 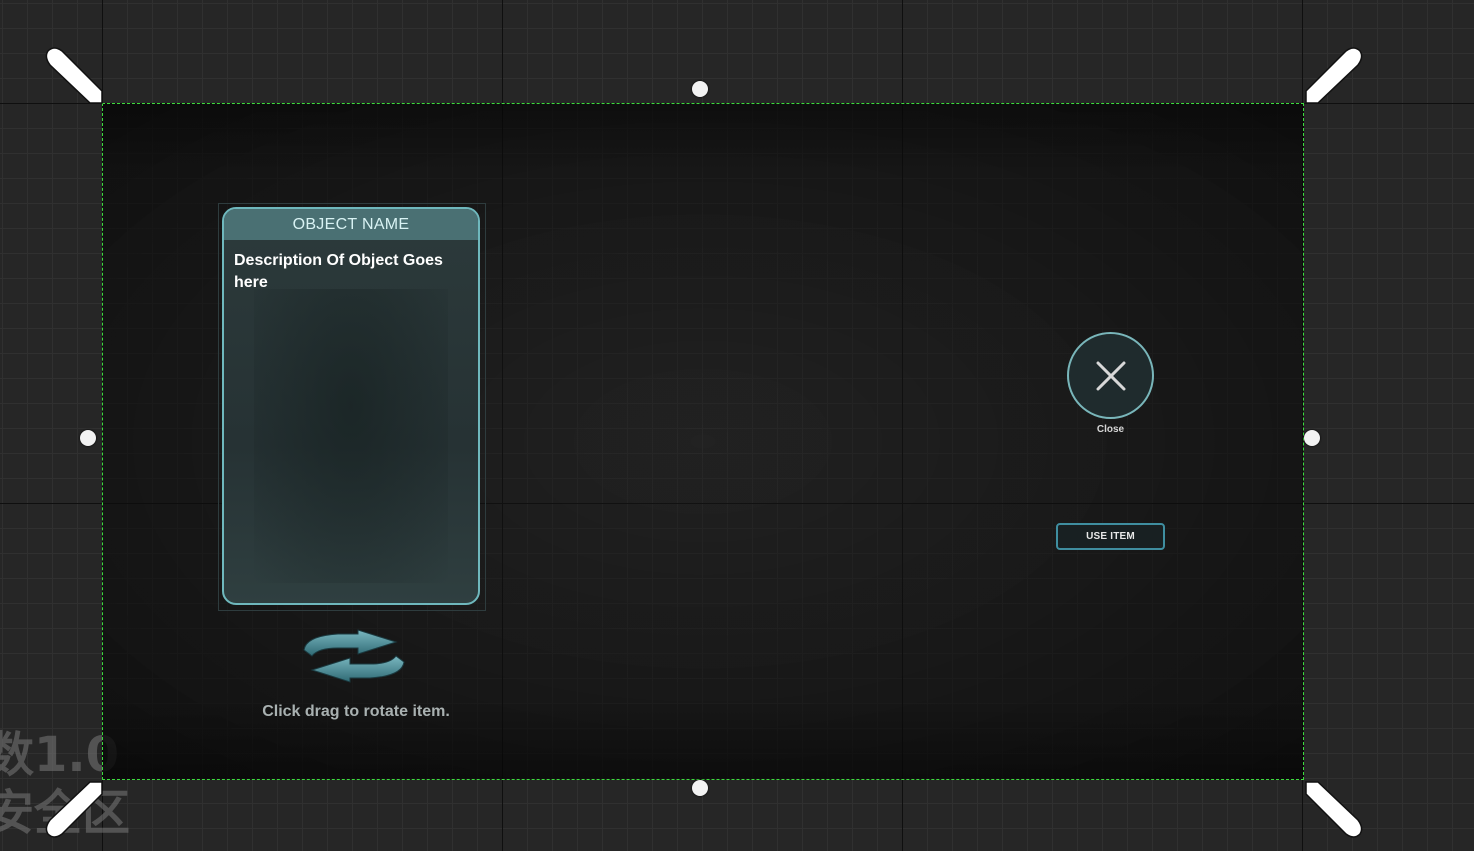 What do you see at coordinates (1334, 75) in the screenshot?
I see `anchor-corner-top-right-icon` at bounding box center [1334, 75].